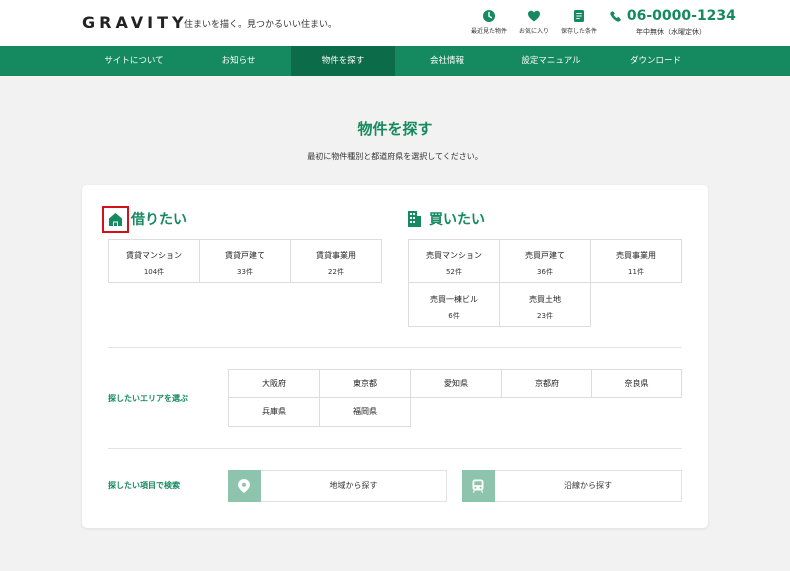 The width and height of the screenshot is (790, 571). Describe the element at coordinates (134, 61) in the screenshot. I see `nav-item-about: サイトについて` at that location.